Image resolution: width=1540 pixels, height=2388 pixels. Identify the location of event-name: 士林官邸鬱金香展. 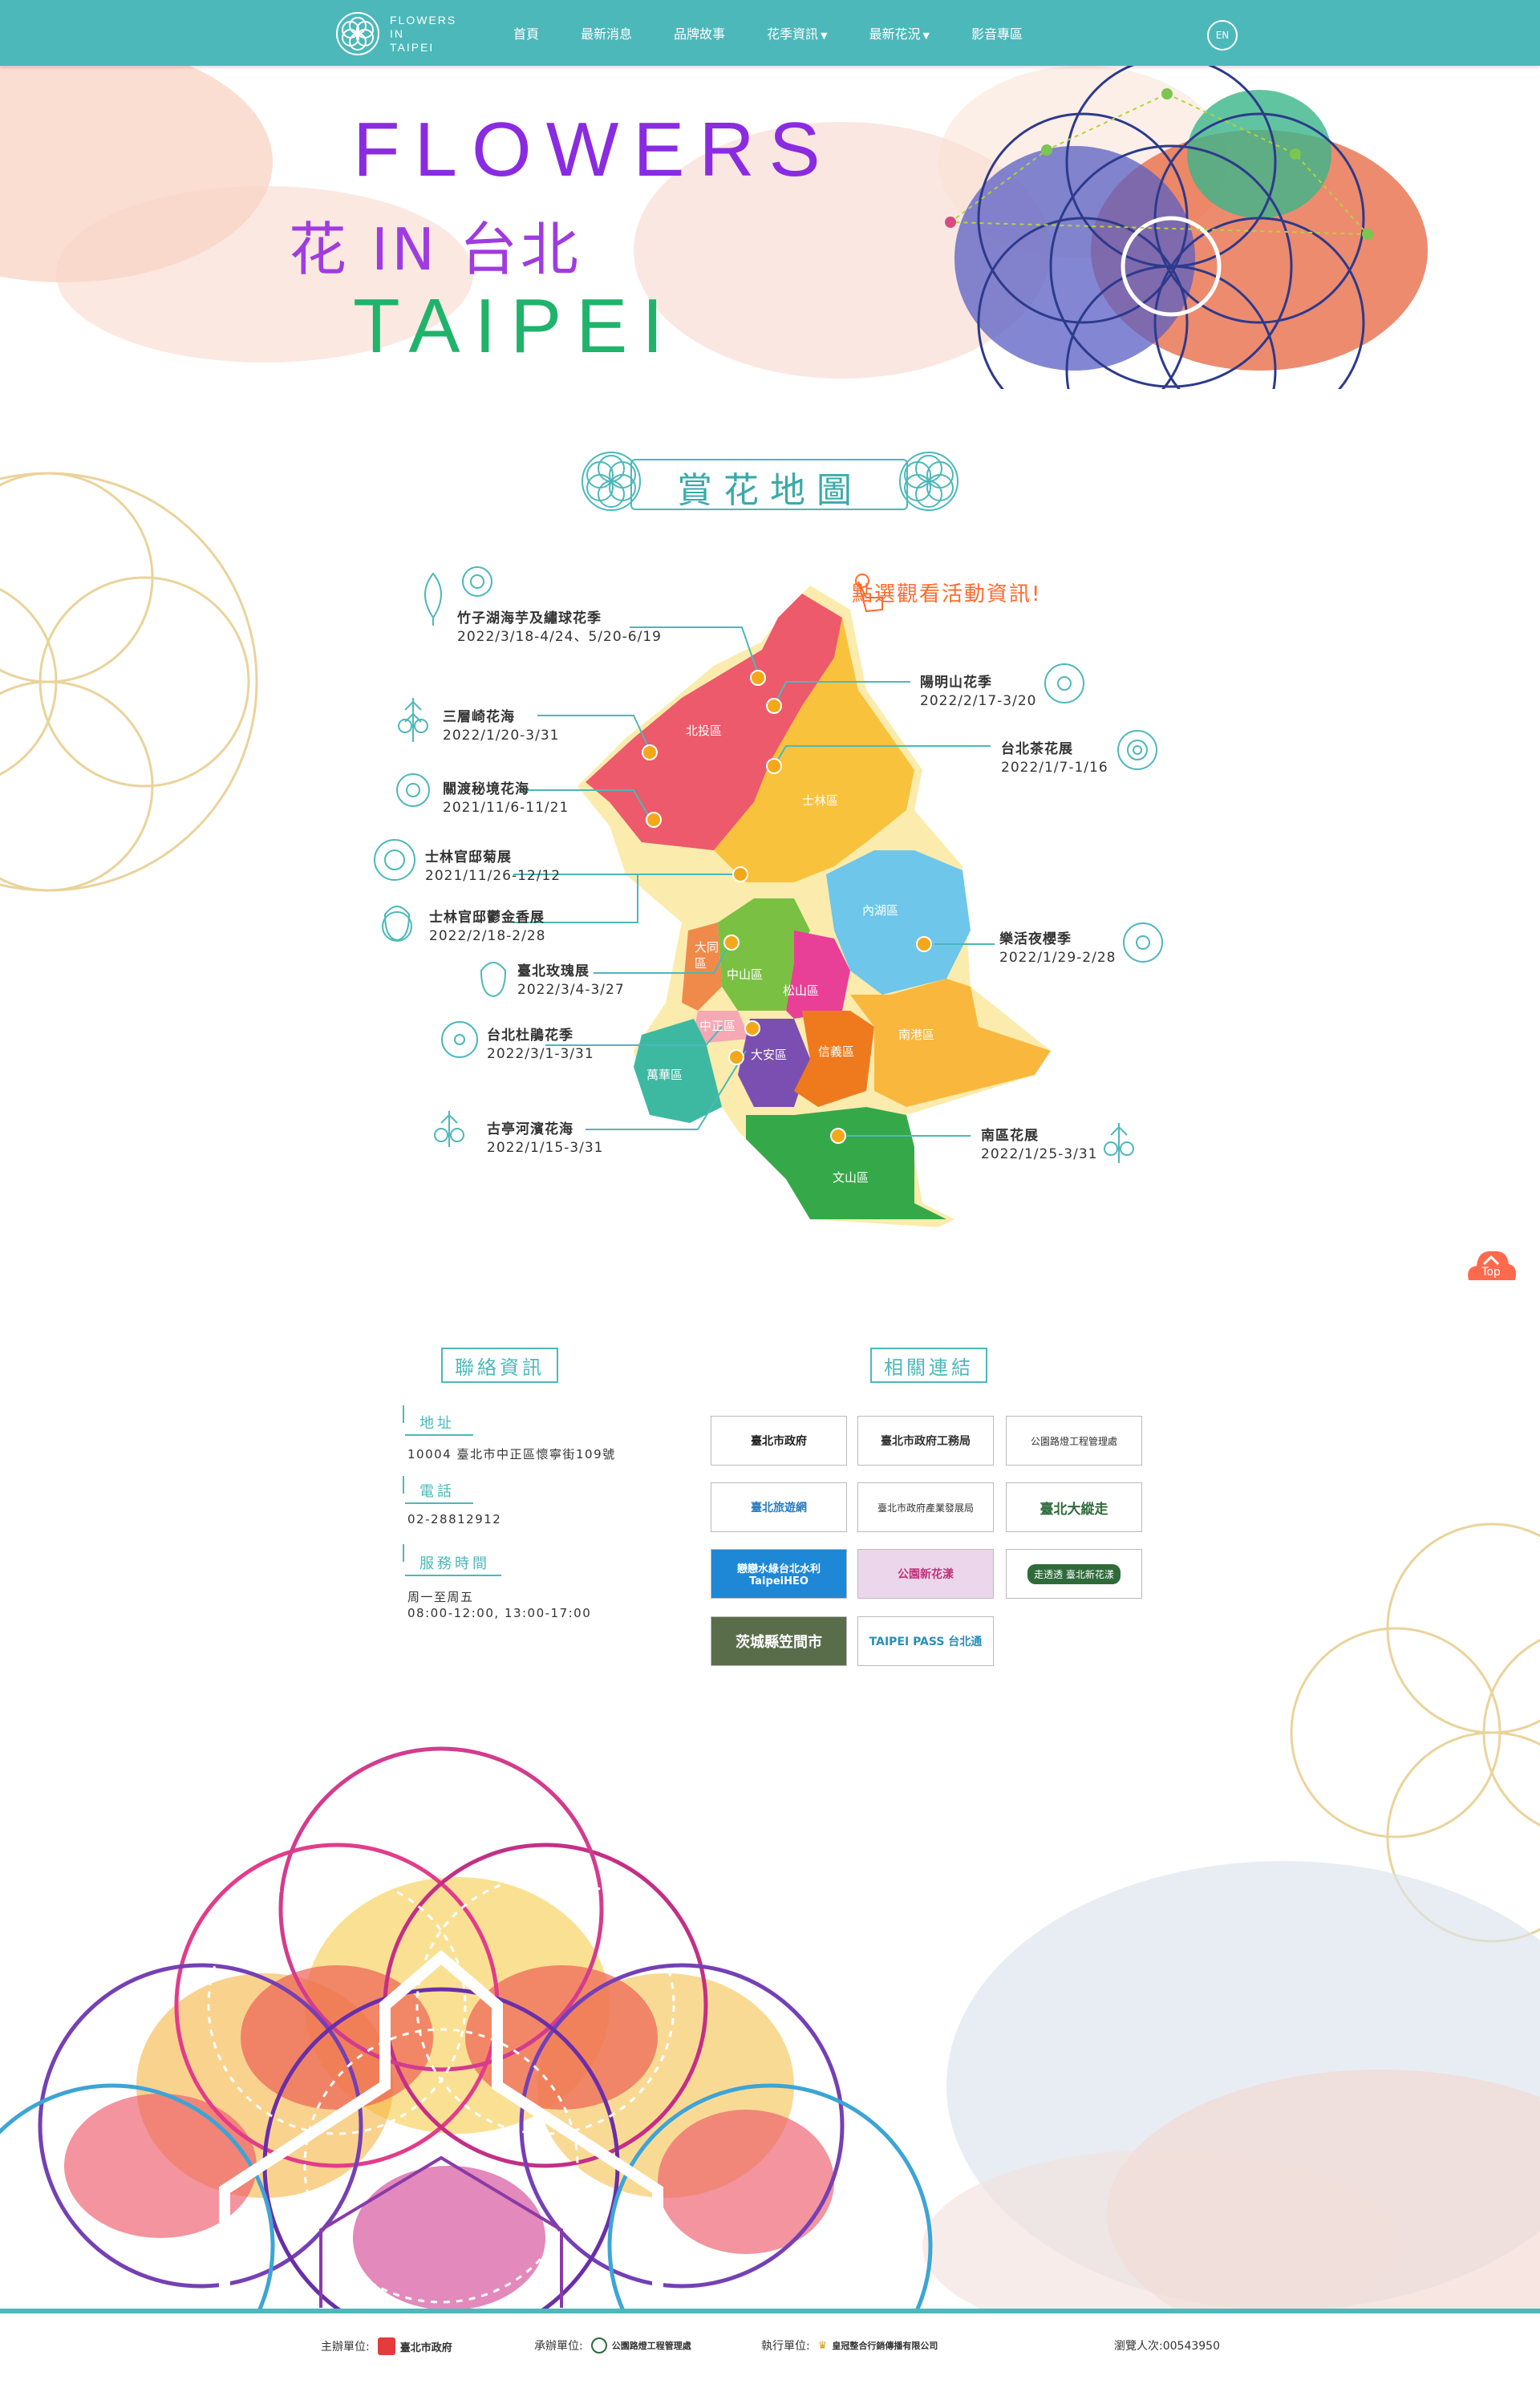
(487, 918).